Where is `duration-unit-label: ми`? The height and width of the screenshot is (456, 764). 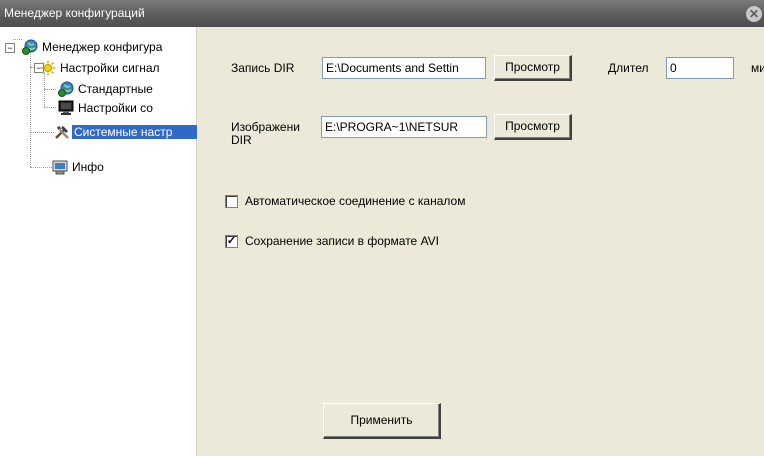 duration-unit-label: ми is located at coordinates (757, 68).